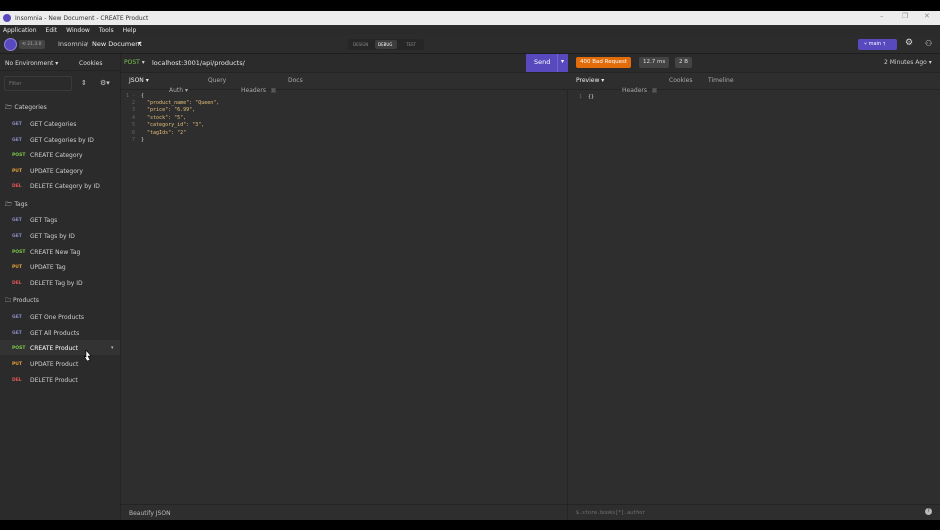 The height and width of the screenshot is (530, 940). Describe the element at coordinates (742, 513) in the screenshot. I see `response-filter-input` at that location.